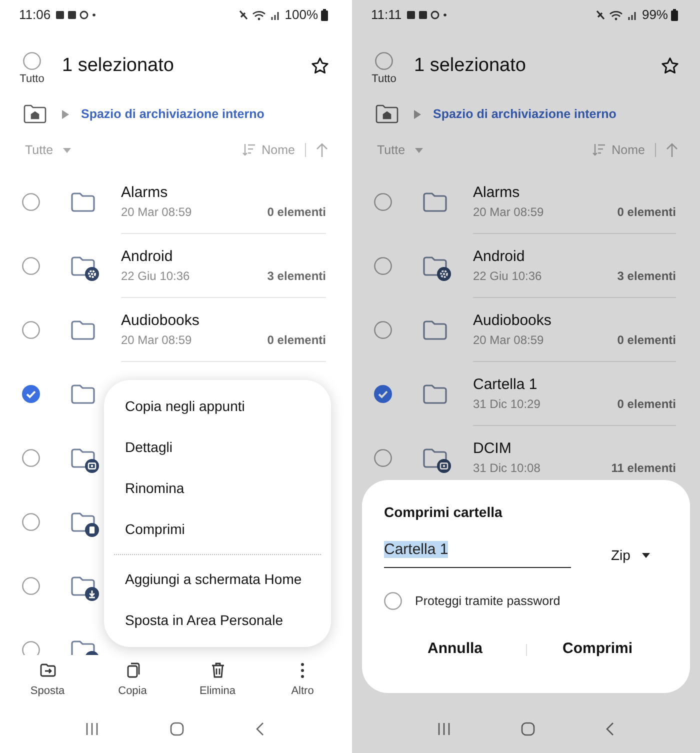 This screenshot has height=753, width=700. What do you see at coordinates (499, 256) in the screenshot?
I see `folder-name: Android` at bounding box center [499, 256].